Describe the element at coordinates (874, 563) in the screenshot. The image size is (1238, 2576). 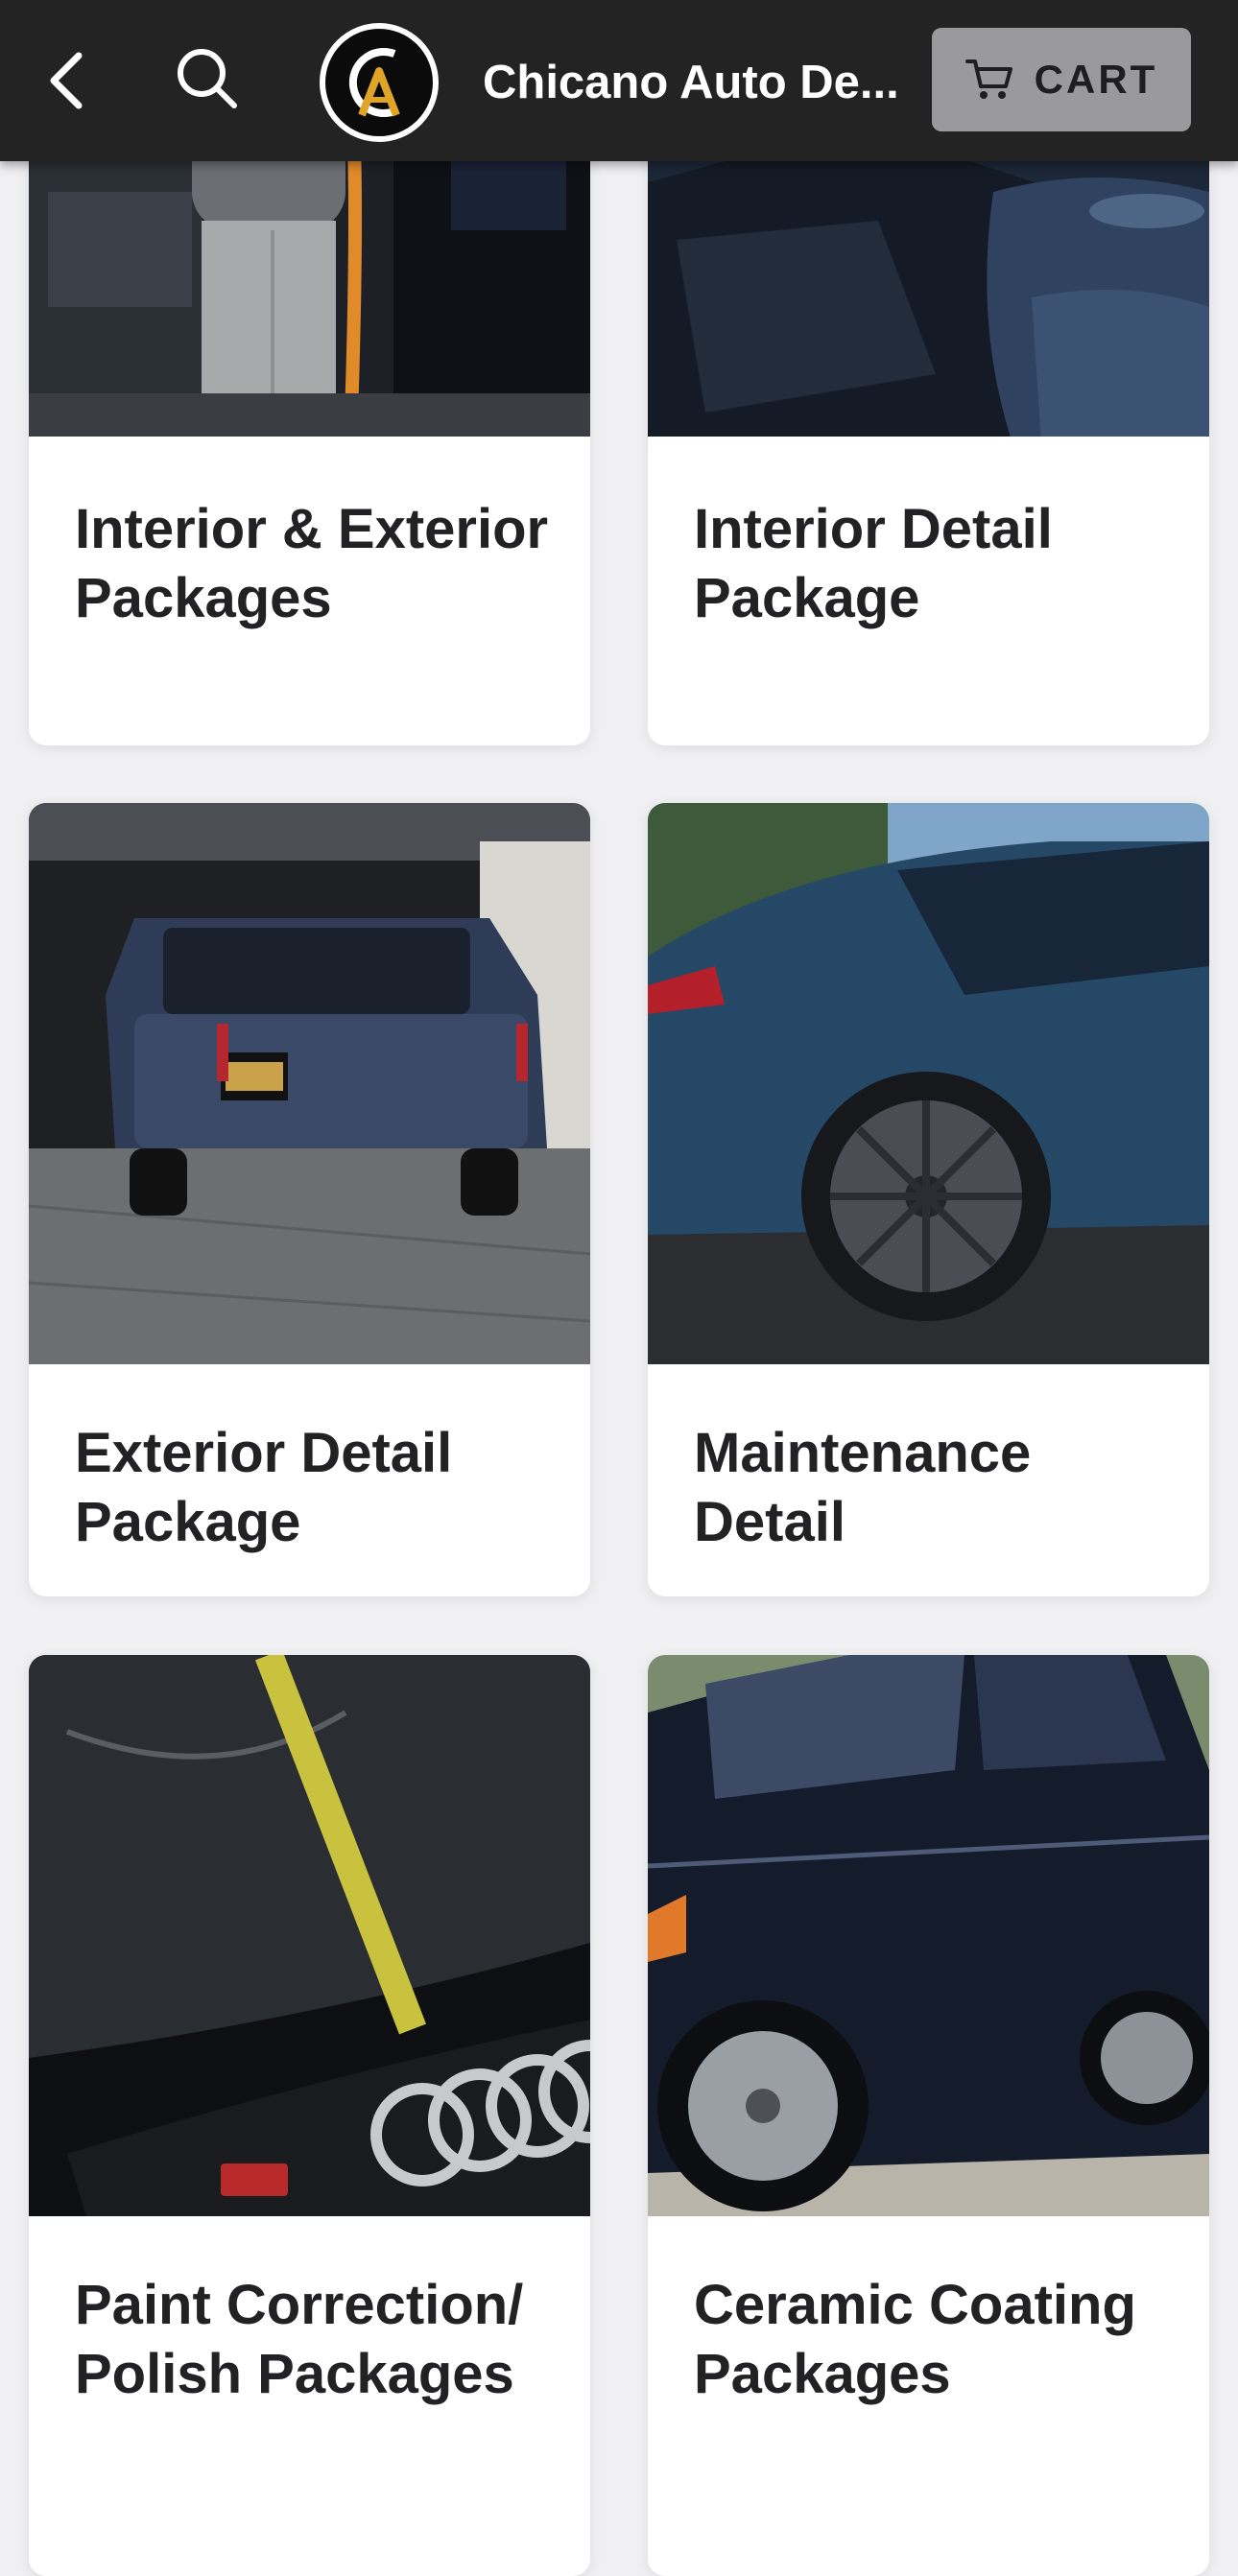
I see `product-title: Interior Detail Package` at that location.